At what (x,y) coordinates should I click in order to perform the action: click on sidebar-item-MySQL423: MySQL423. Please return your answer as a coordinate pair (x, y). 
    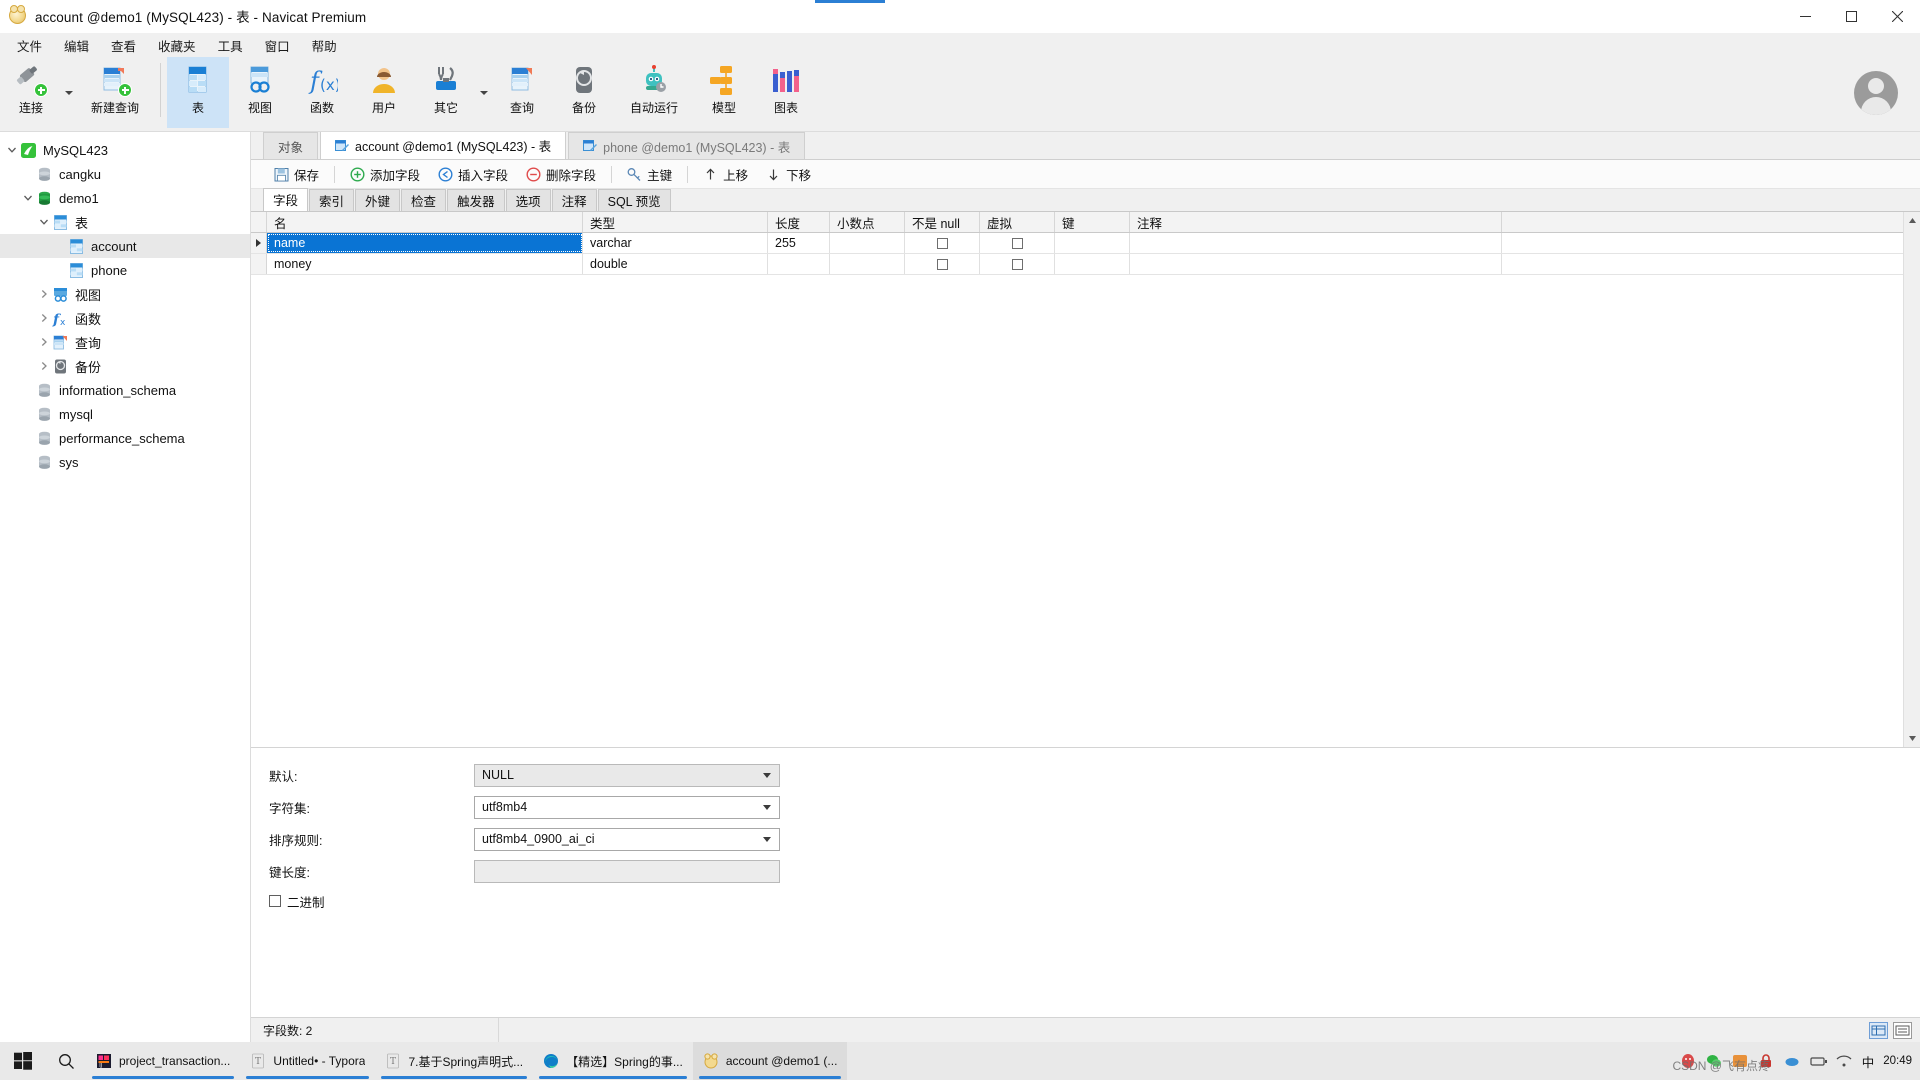
    Looking at the image, I should click on (125, 150).